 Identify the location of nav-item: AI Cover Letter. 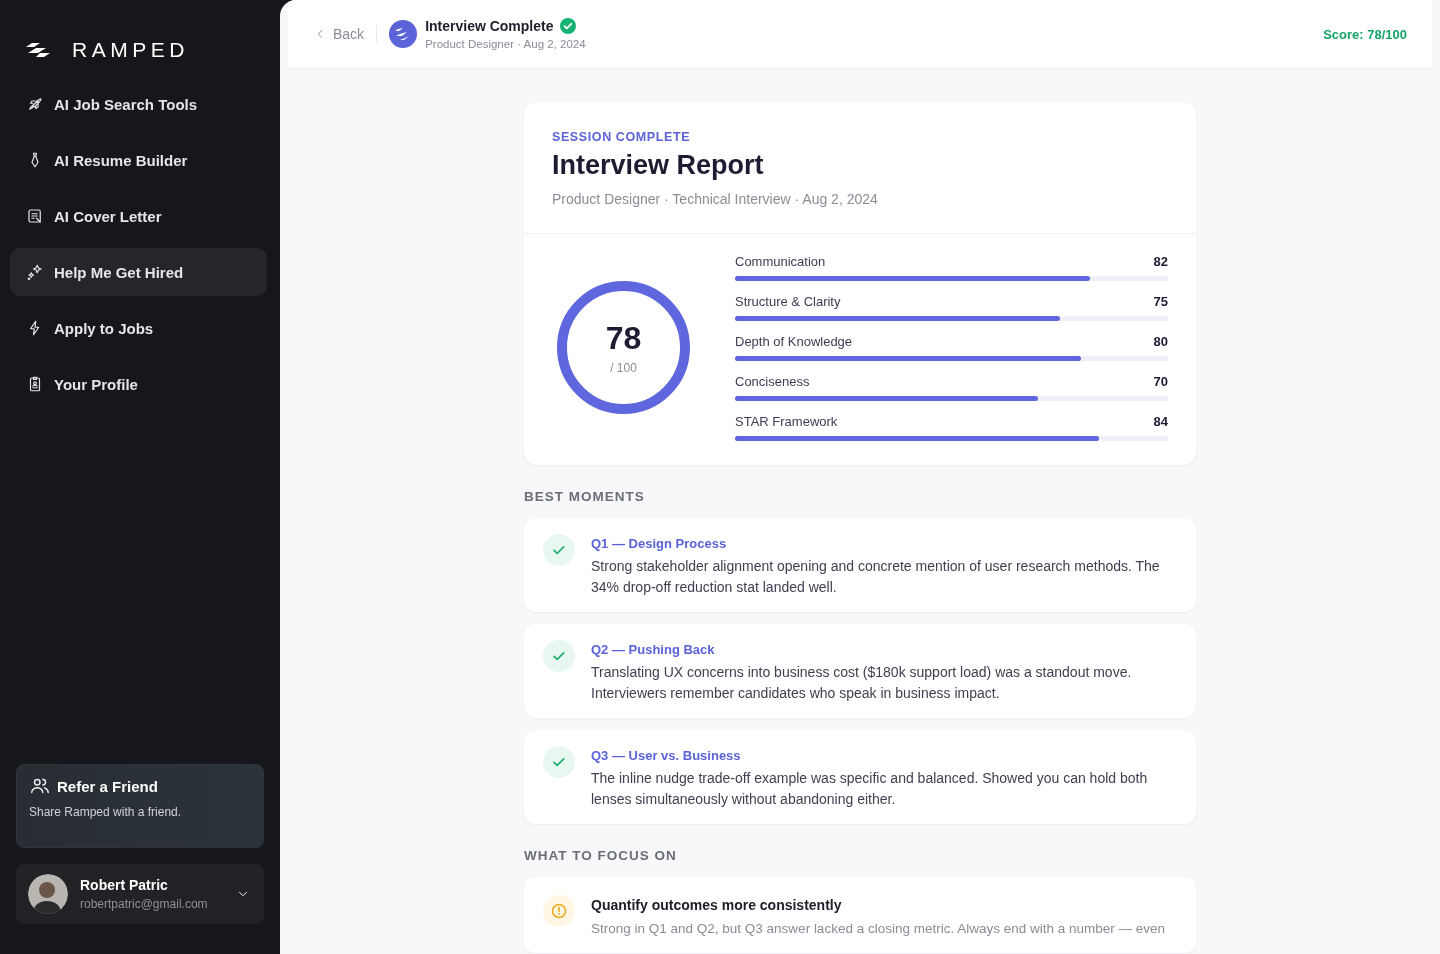
(138, 216).